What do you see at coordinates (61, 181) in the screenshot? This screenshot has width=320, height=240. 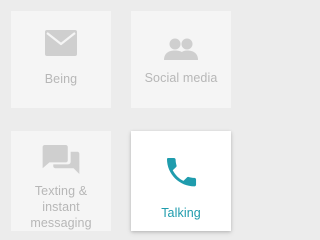 I see `category-card-texting-instant-messaging: Texting & instant messaging` at bounding box center [61, 181].